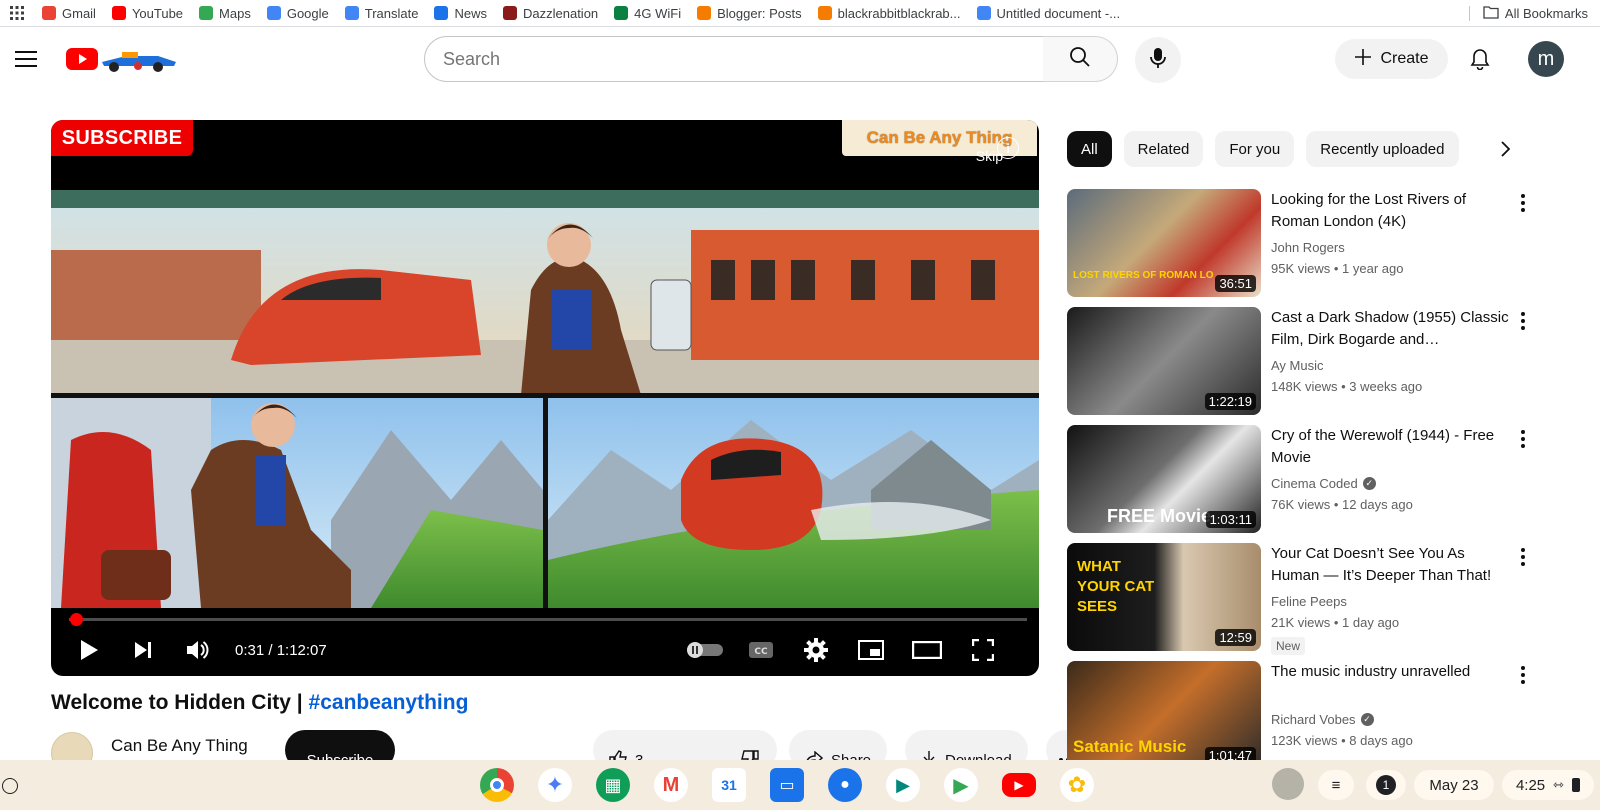 The image size is (1600, 810). What do you see at coordinates (143, 650) in the screenshot?
I see `next-icon` at bounding box center [143, 650].